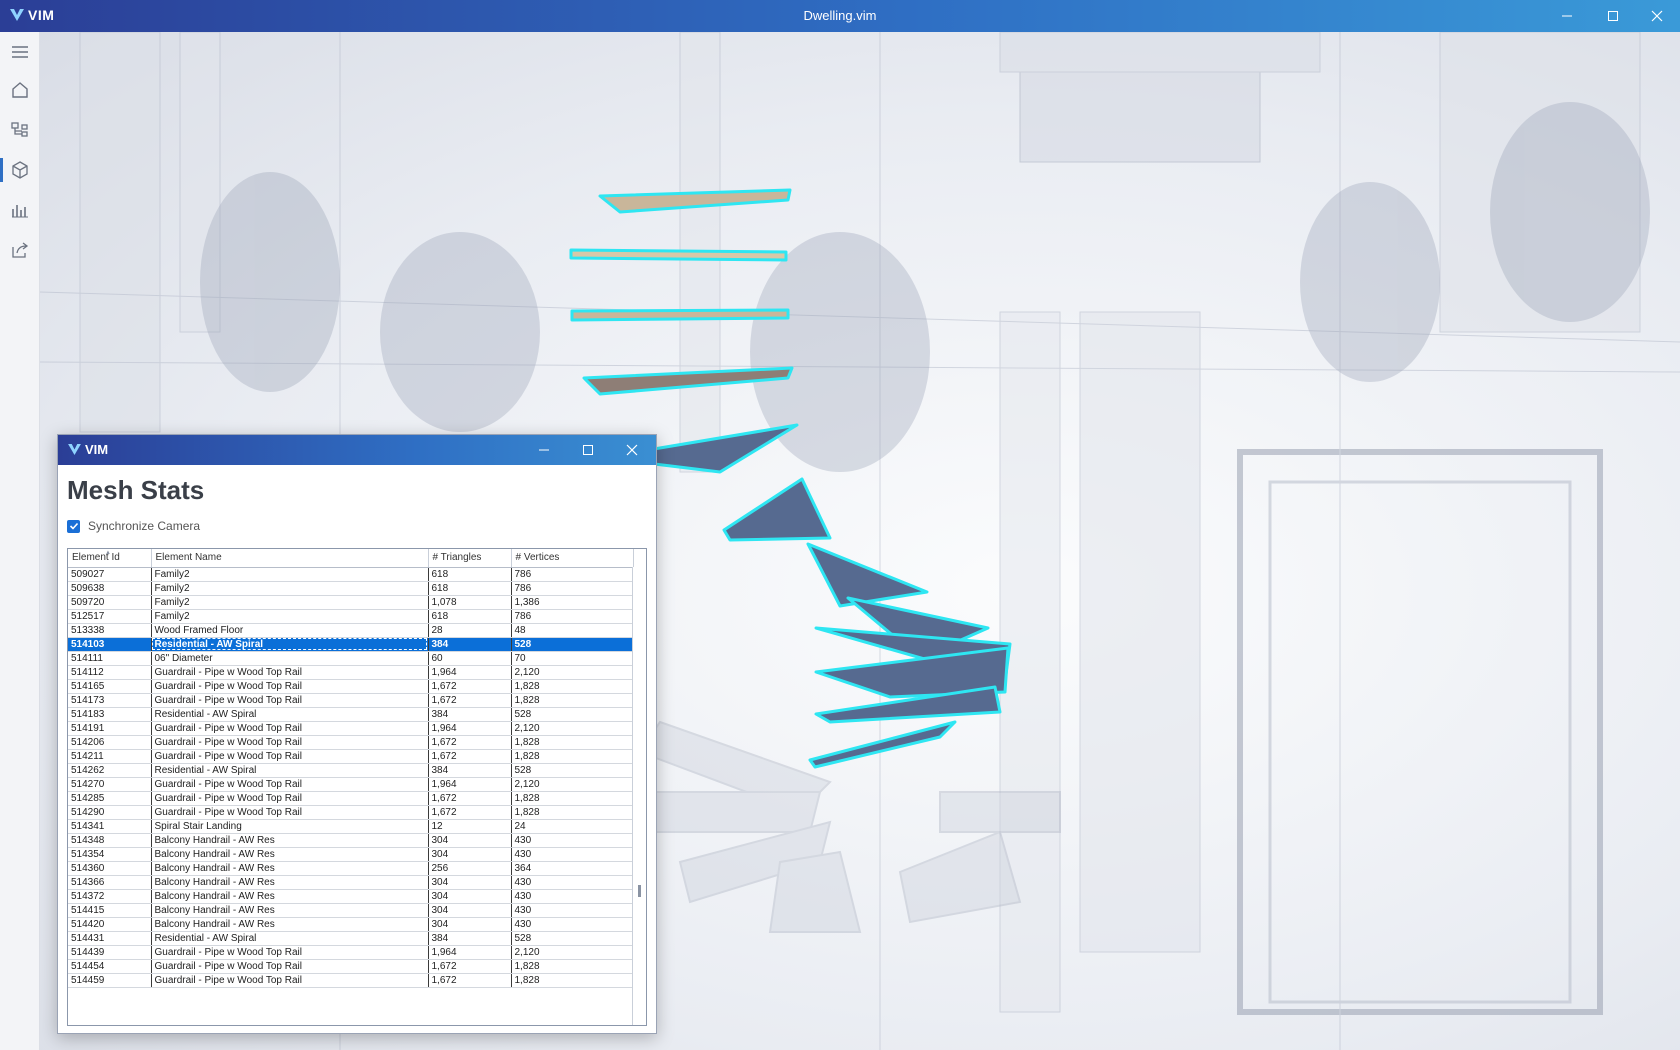 Image resolution: width=1680 pixels, height=1050 pixels. I want to click on cell-element-id: 514415, so click(110, 910).